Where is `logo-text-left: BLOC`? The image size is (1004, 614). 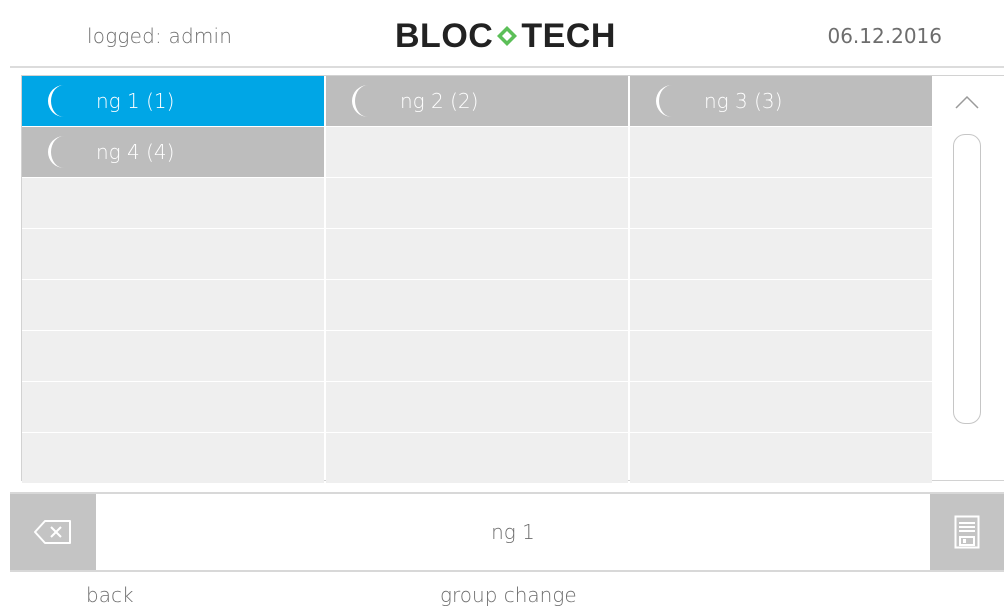
logo-text-left: BLOC is located at coordinates (444, 35).